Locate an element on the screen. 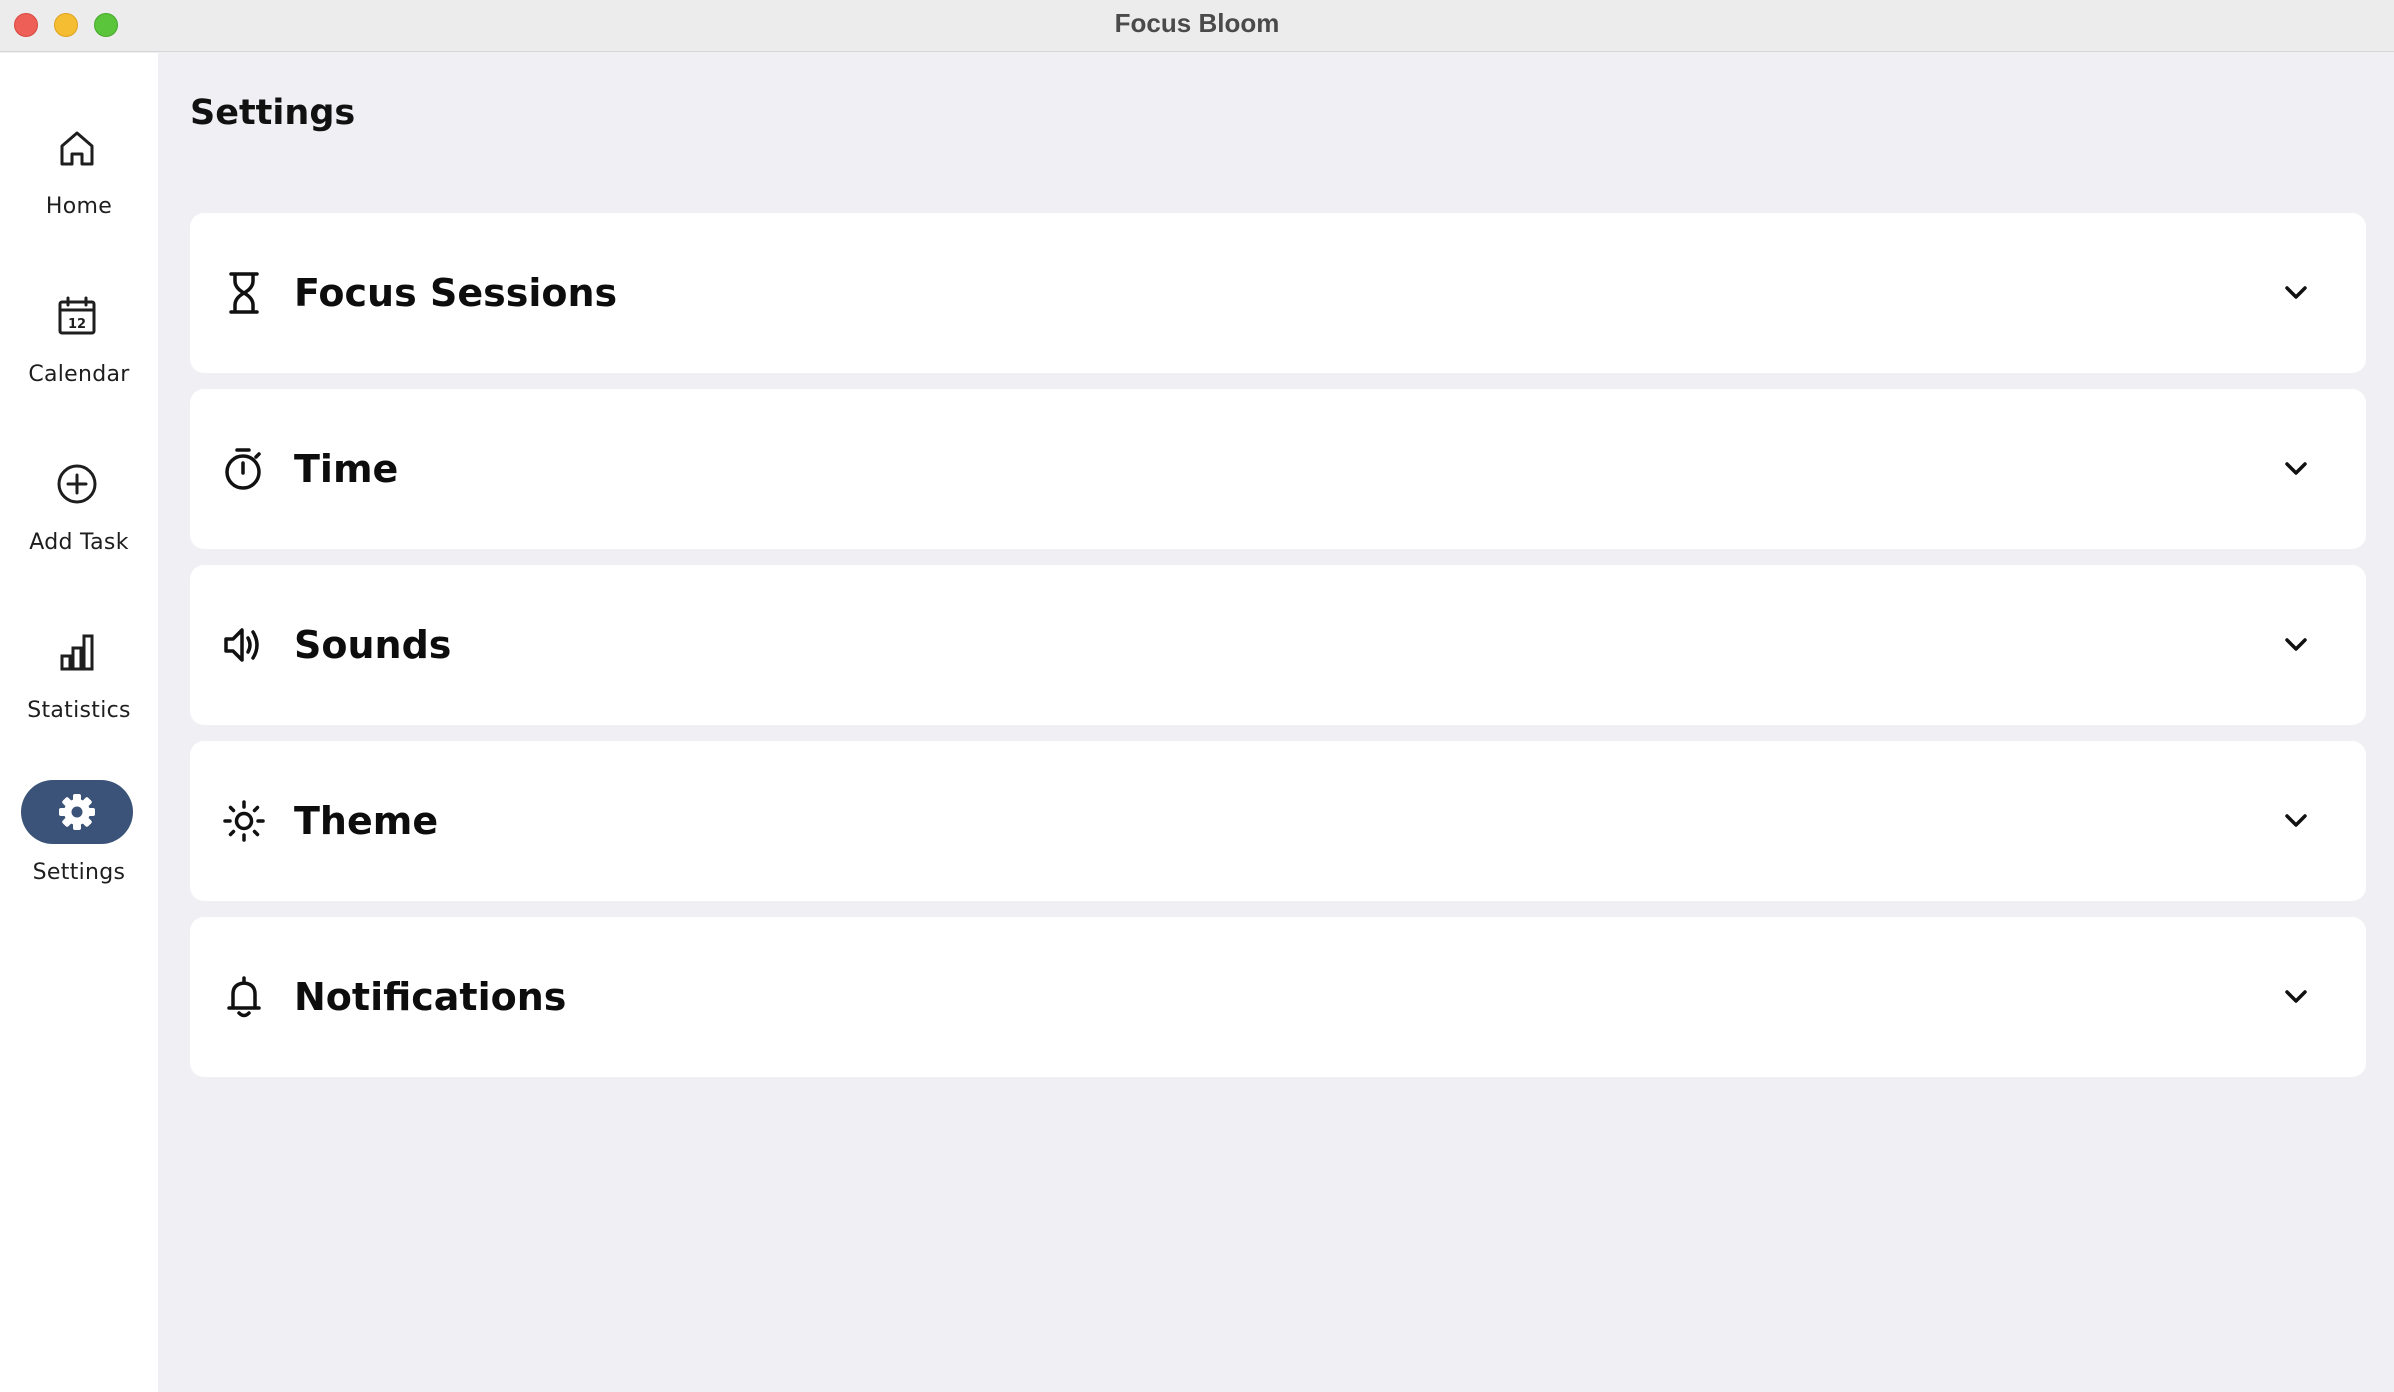 The image size is (2394, 1392). sidebar-item-settings: Settings is located at coordinates (79, 840).